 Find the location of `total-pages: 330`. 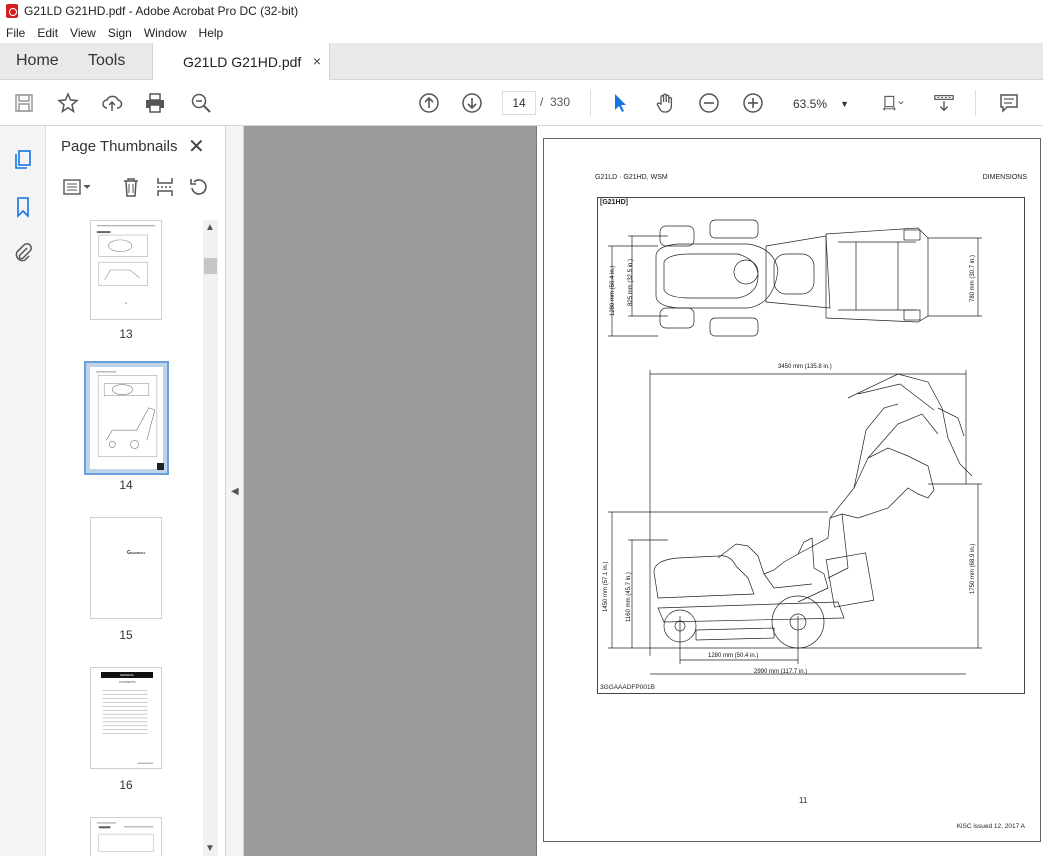

total-pages: 330 is located at coordinates (560, 102).